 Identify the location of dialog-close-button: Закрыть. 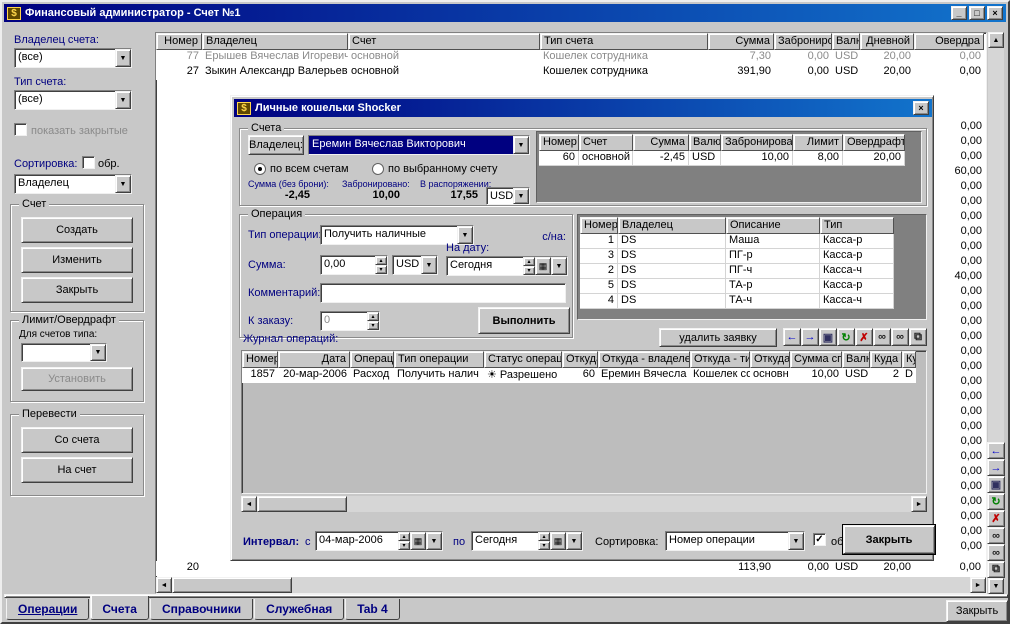
(889, 539).